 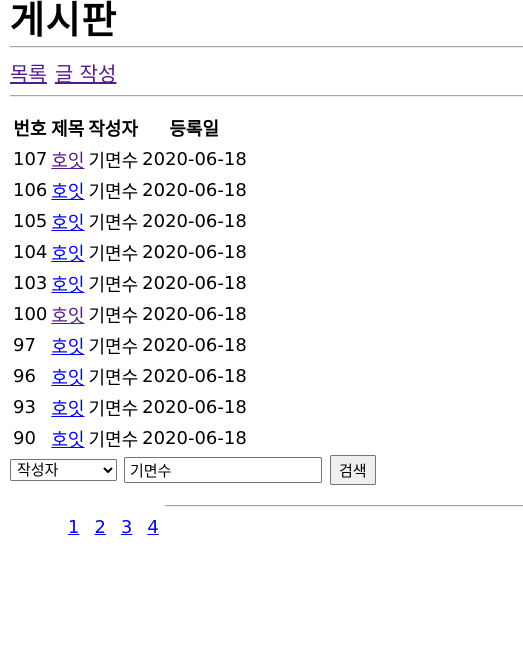 What do you see at coordinates (63, 470) in the screenshot?
I see `search-type-select: 작성자` at bounding box center [63, 470].